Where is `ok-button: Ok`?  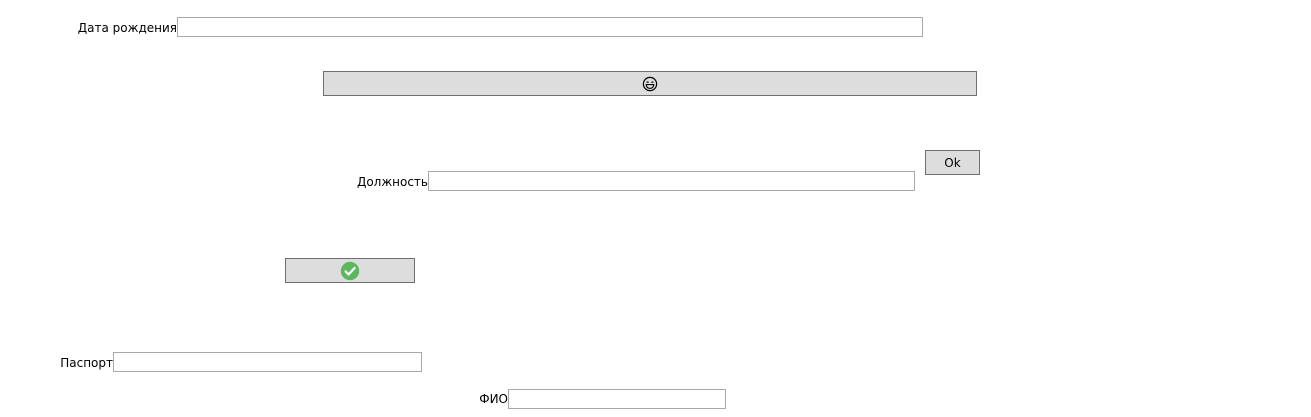
ok-button: Ok is located at coordinates (952, 162).